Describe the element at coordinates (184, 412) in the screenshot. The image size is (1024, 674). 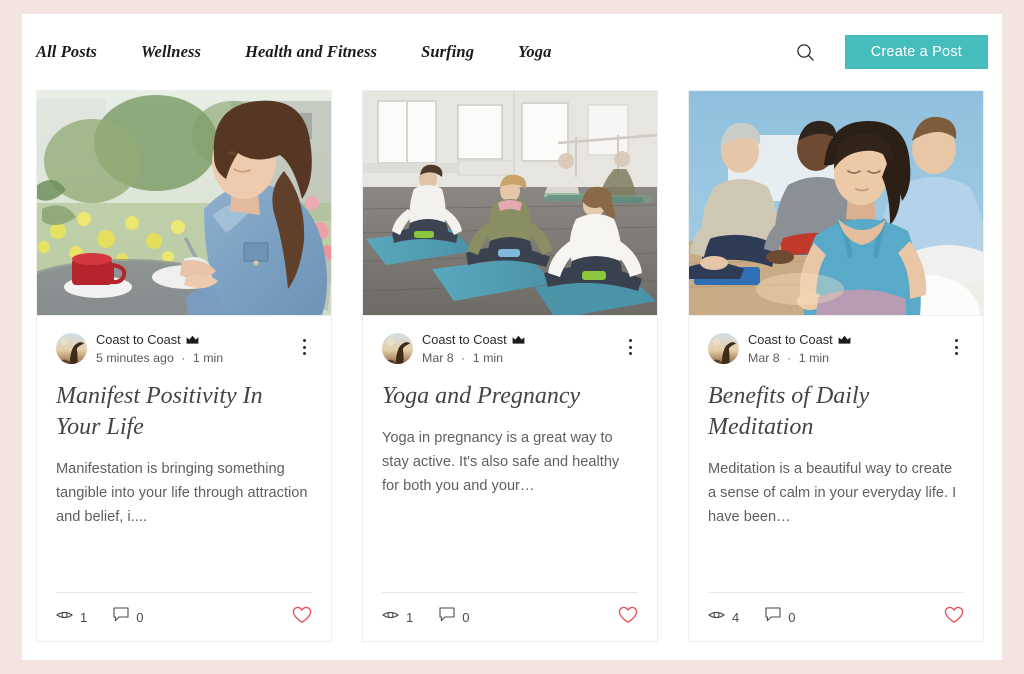
I see `post-title: Manifest Positivity In Your Life` at that location.